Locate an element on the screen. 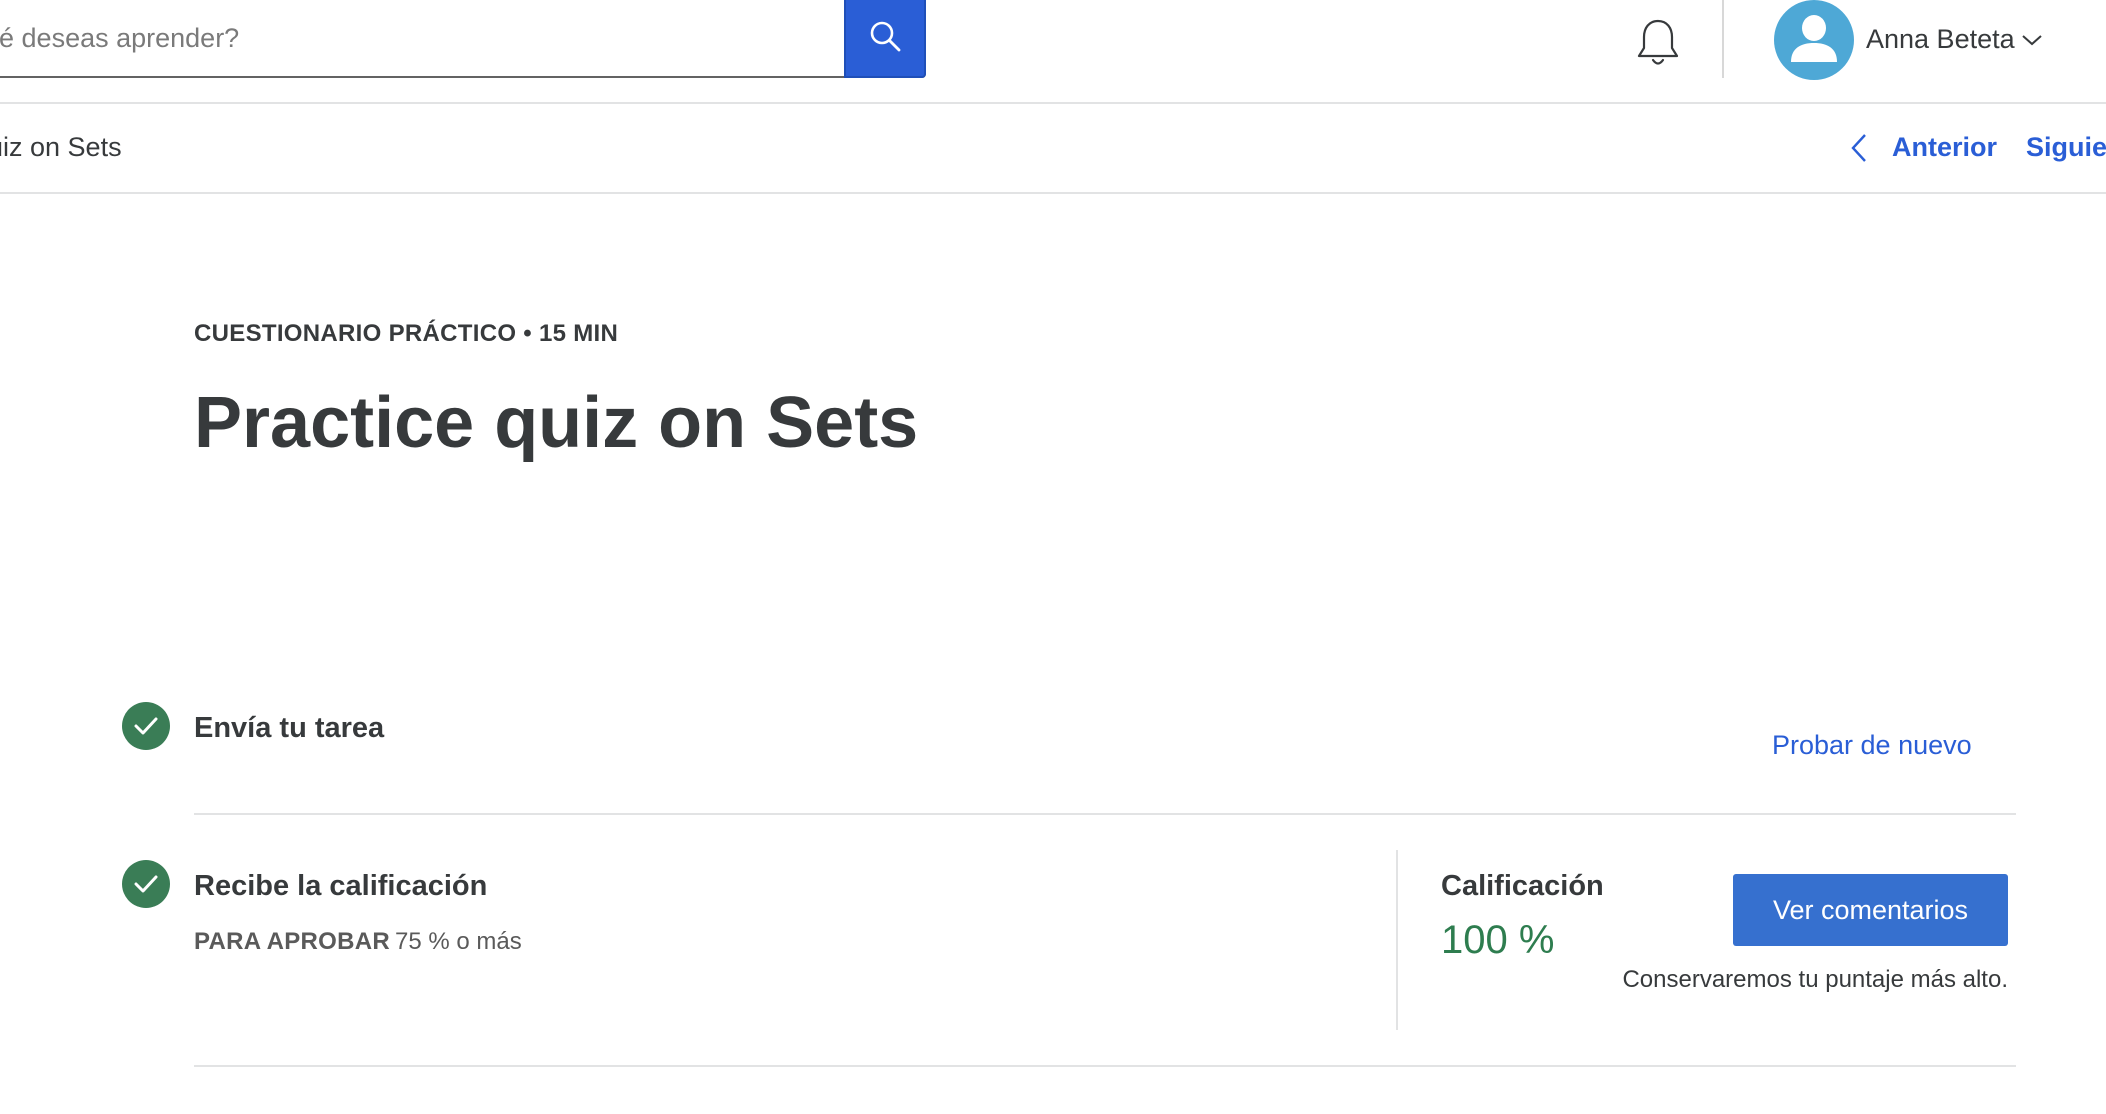 The image size is (2106, 1114). breadcrumb: uiz on Sets is located at coordinates (61, 147).